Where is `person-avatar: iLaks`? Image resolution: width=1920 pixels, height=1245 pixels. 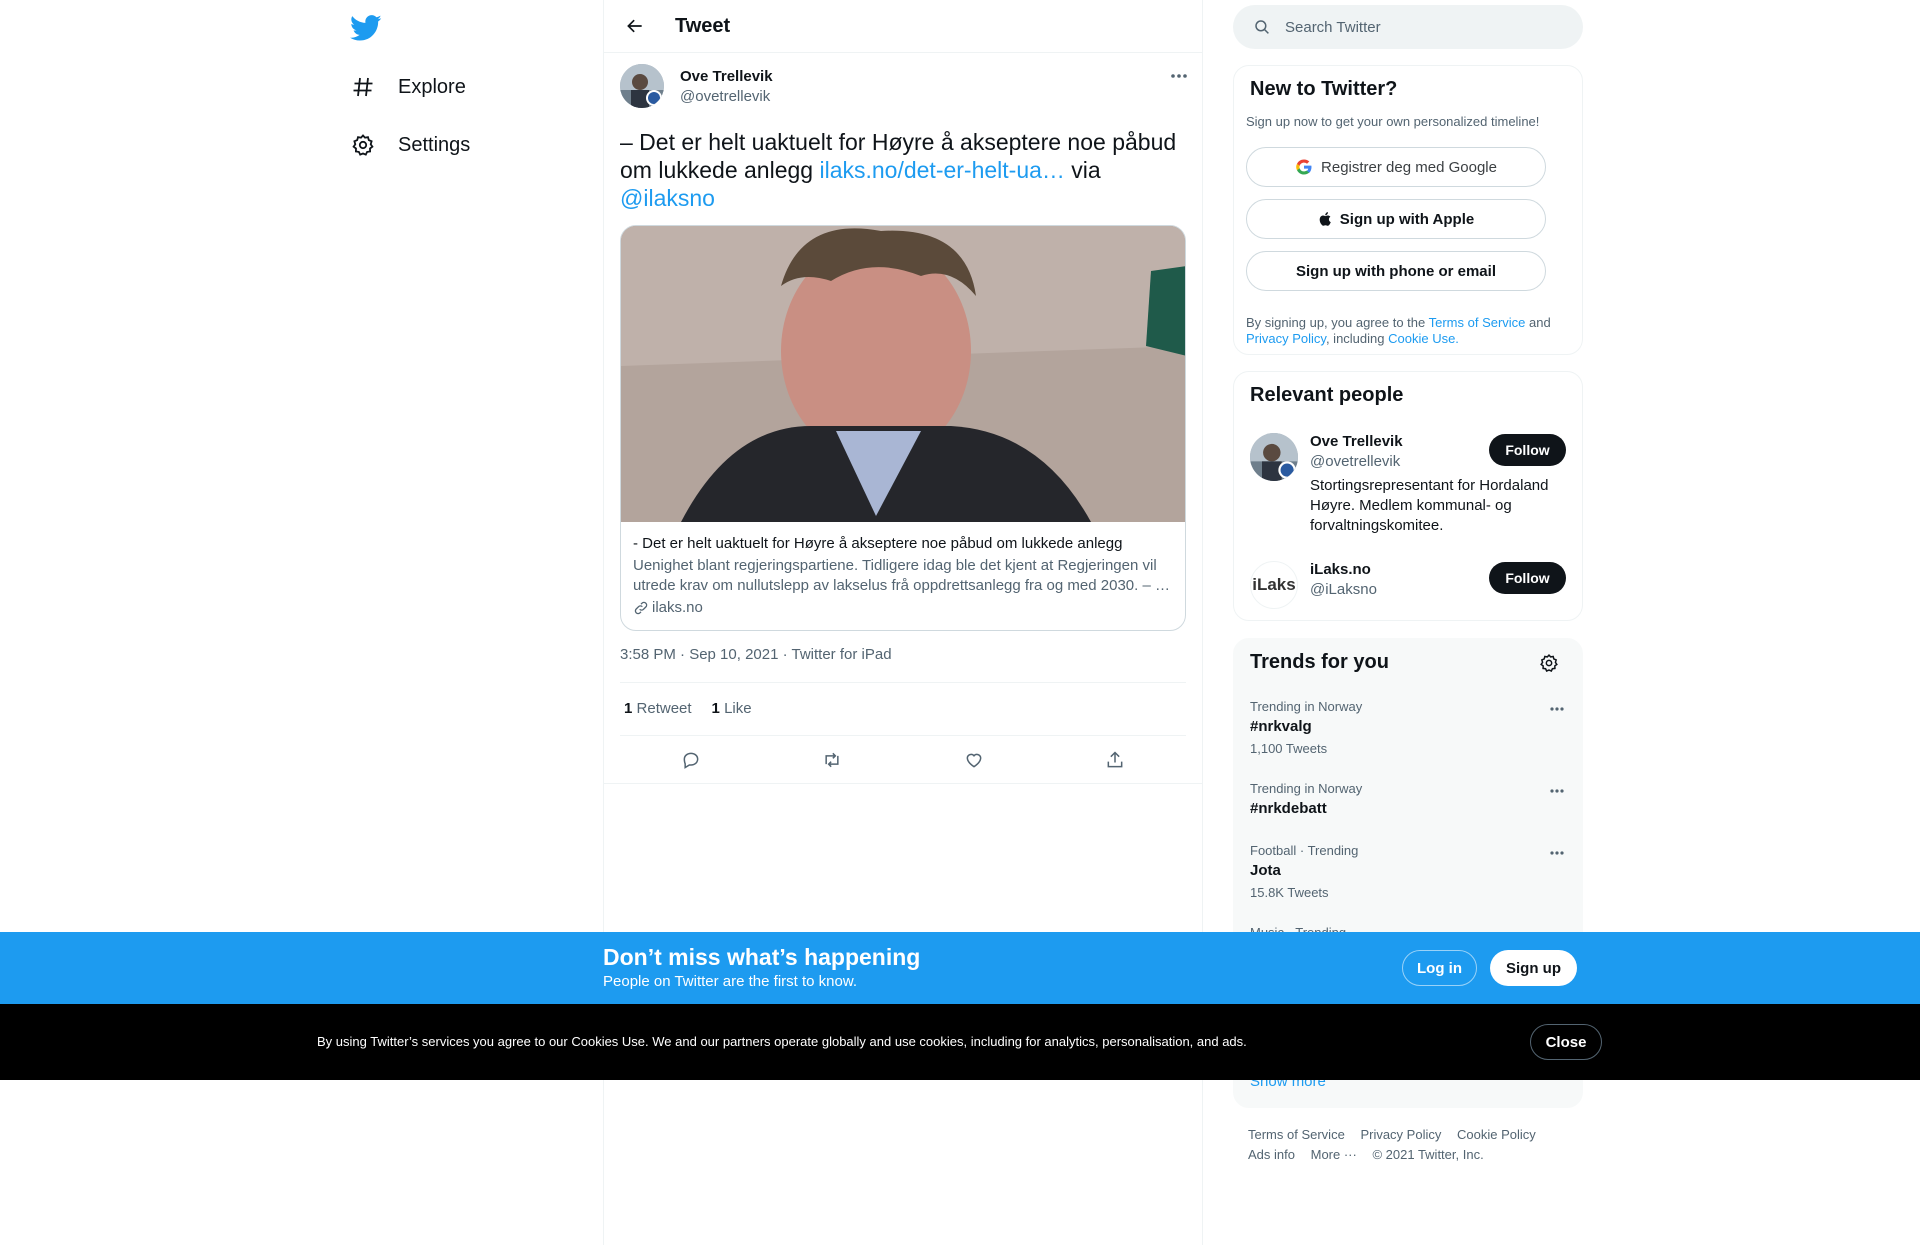 person-avatar: iLaks is located at coordinates (1274, 585).